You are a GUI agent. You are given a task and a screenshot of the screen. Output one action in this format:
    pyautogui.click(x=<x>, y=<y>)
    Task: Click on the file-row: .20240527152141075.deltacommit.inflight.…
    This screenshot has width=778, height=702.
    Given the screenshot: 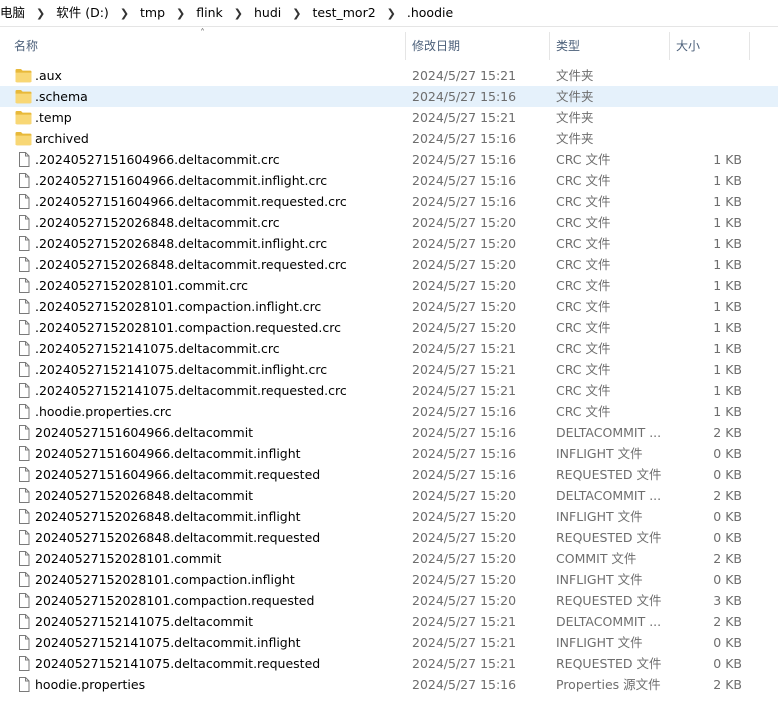 What is the action you would take?
    pyautogui.click(x=389, y=369)
    